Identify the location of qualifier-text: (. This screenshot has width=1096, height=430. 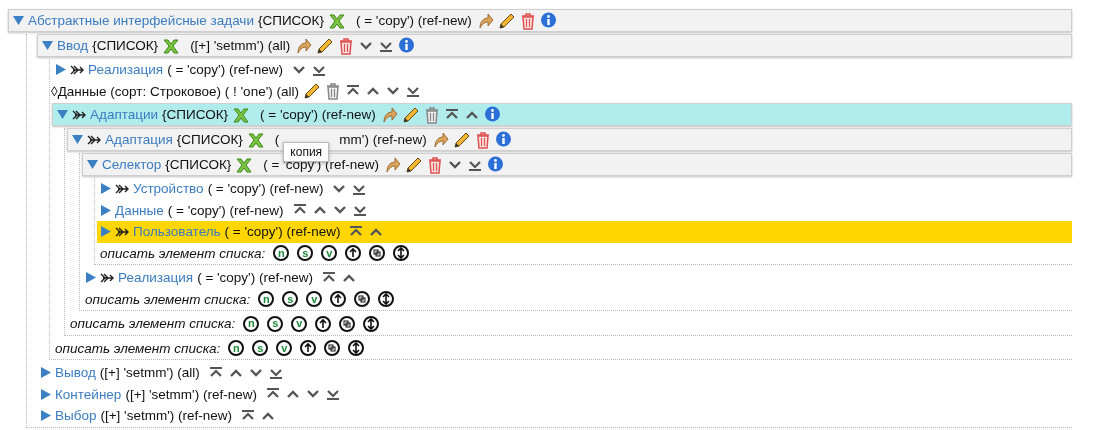
(277, 139).